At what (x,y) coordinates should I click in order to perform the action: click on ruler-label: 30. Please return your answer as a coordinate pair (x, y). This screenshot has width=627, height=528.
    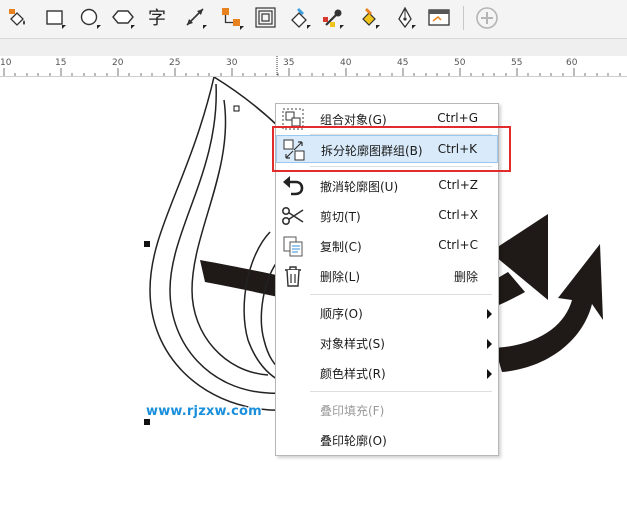
    Looking at the image, I should click on (232, 63).